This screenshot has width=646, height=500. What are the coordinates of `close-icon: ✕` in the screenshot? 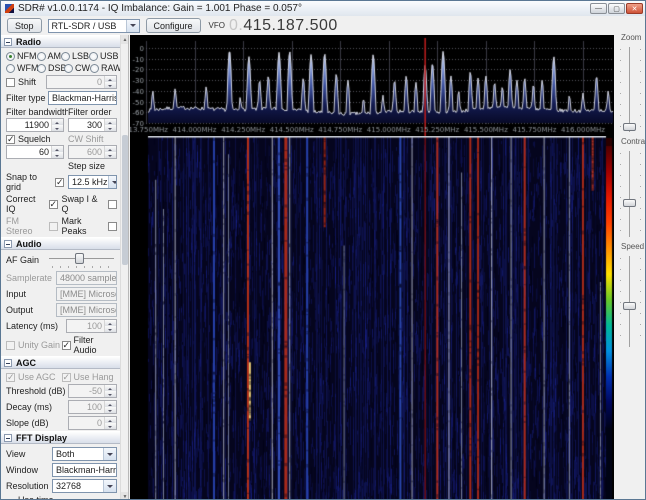 It's located at (634, 8).